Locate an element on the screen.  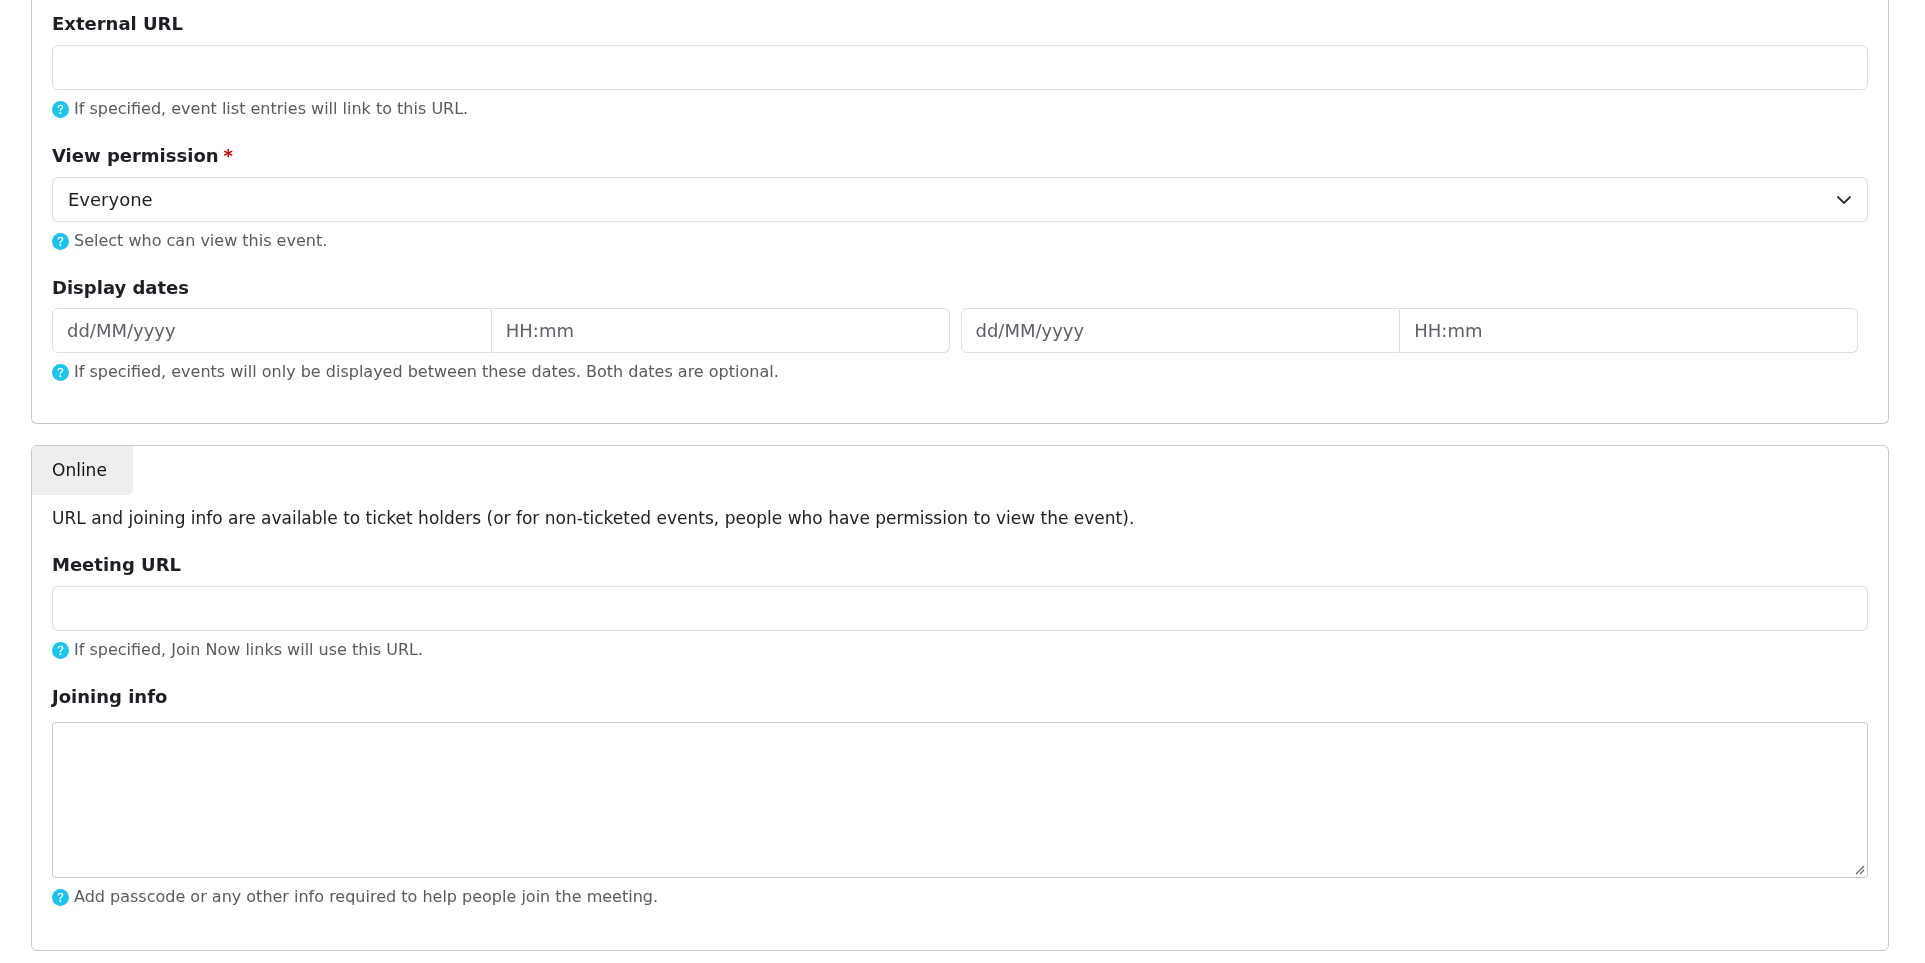
required-mark: * is located at coordinates (228, 156).